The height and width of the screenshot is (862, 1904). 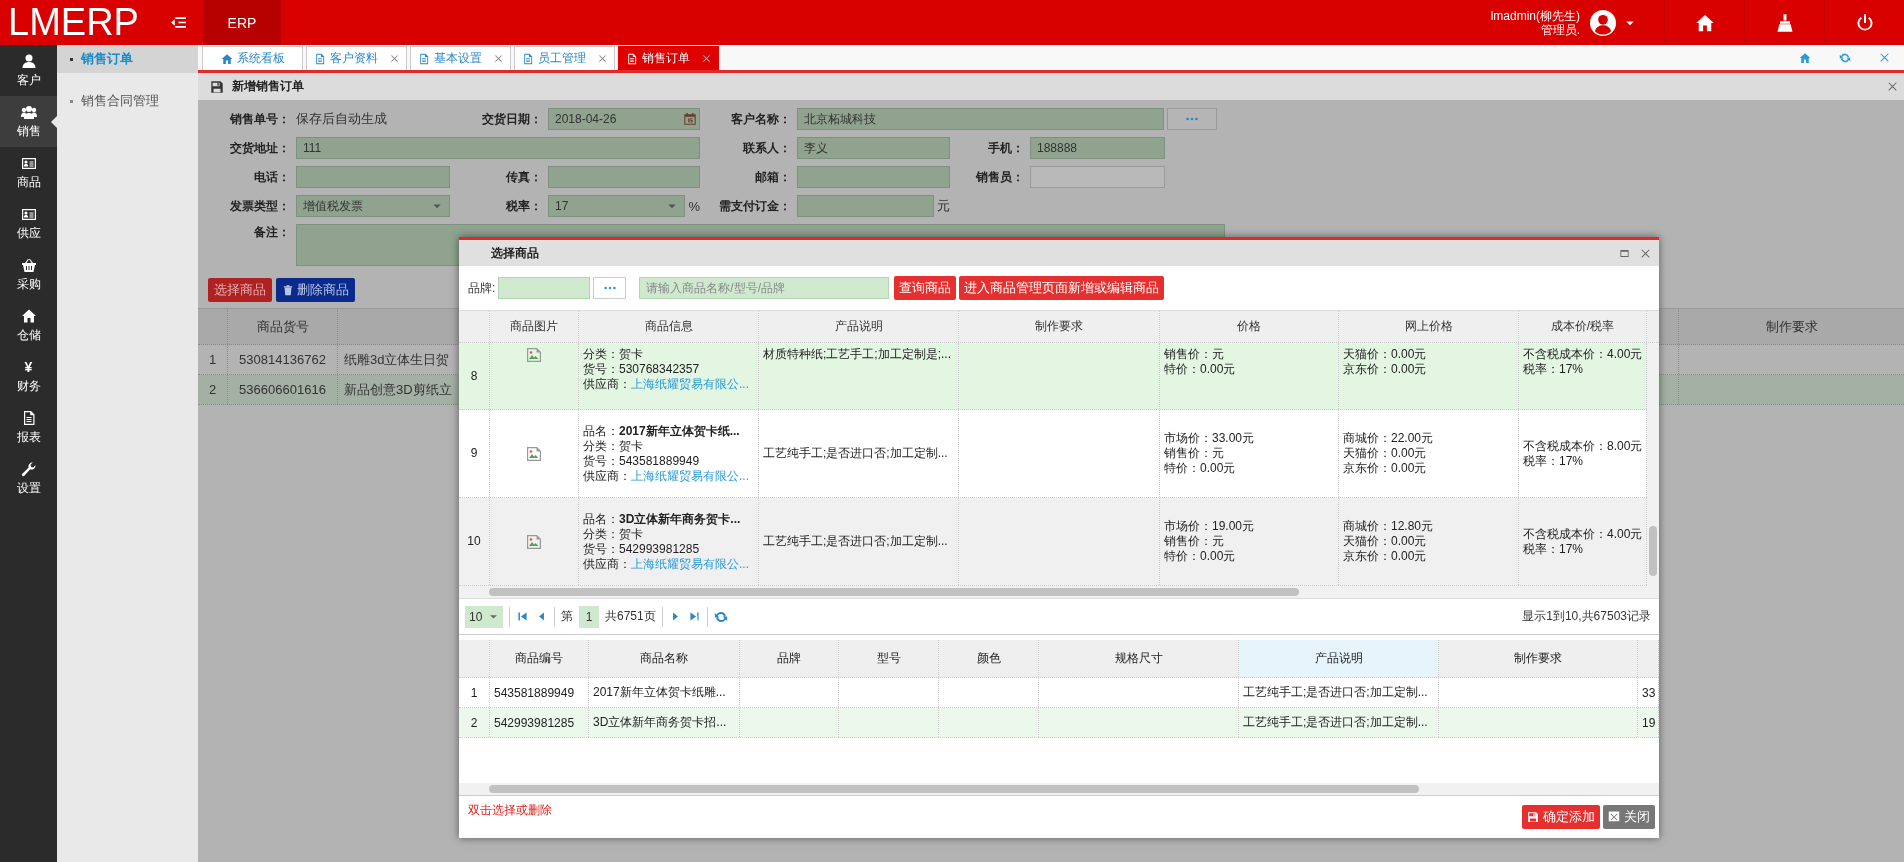 I want to click on tab: 系统看板, so click(x=252, y=58).